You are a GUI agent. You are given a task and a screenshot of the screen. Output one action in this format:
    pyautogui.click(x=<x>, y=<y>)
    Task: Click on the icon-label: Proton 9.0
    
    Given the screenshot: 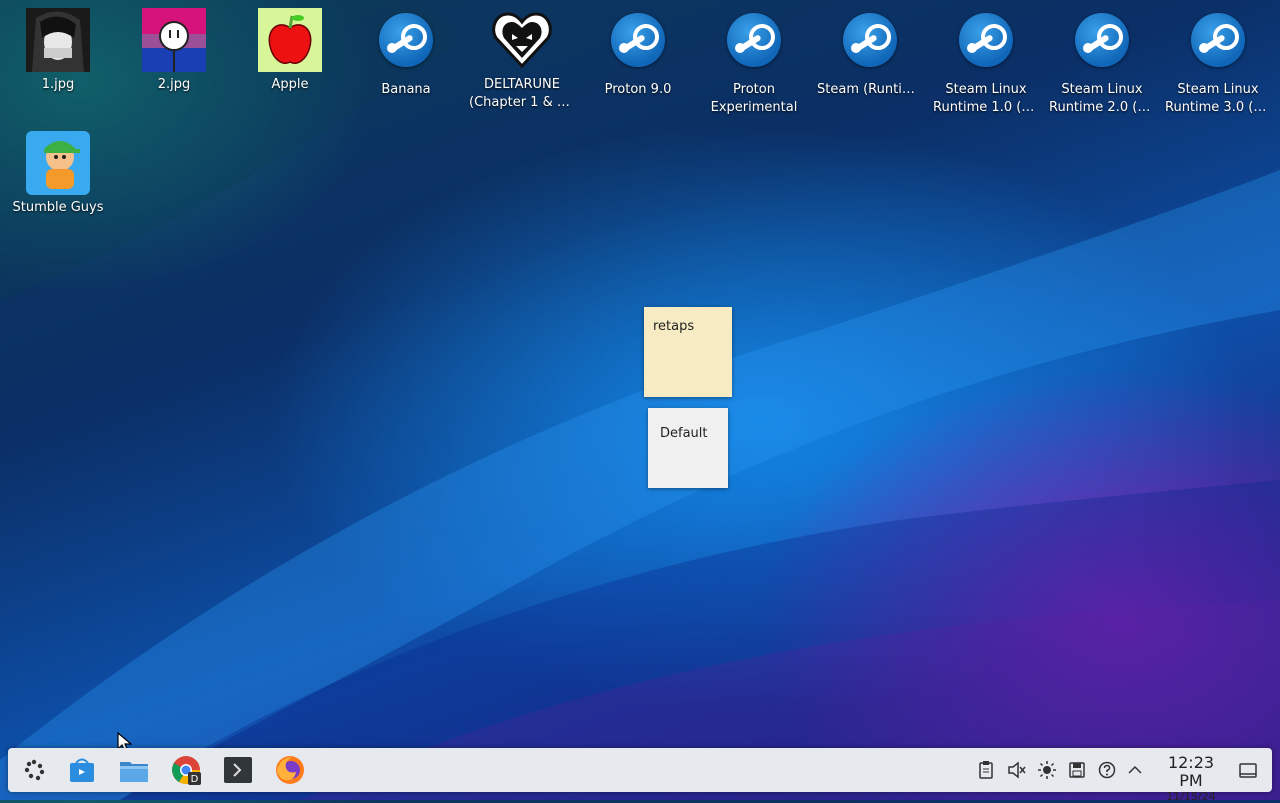 What is the action you would take?
    pyautogui.click(x=638, y=89)
    